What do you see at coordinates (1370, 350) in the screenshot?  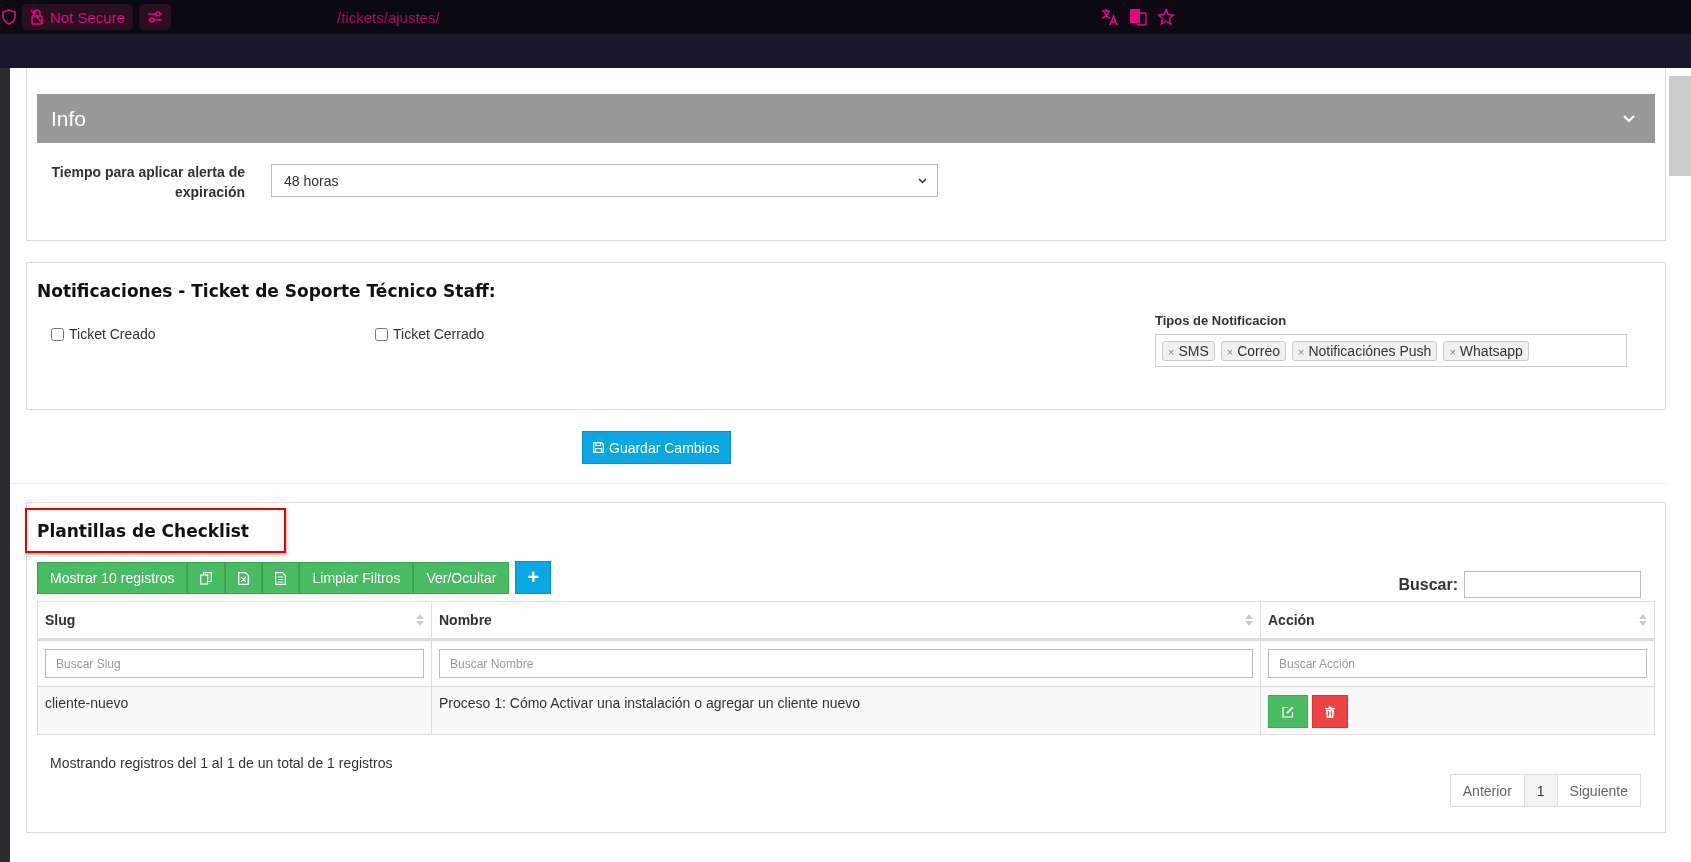 I see `tag-label: Notificaciónes Push` at bounding box center [1370, 350].